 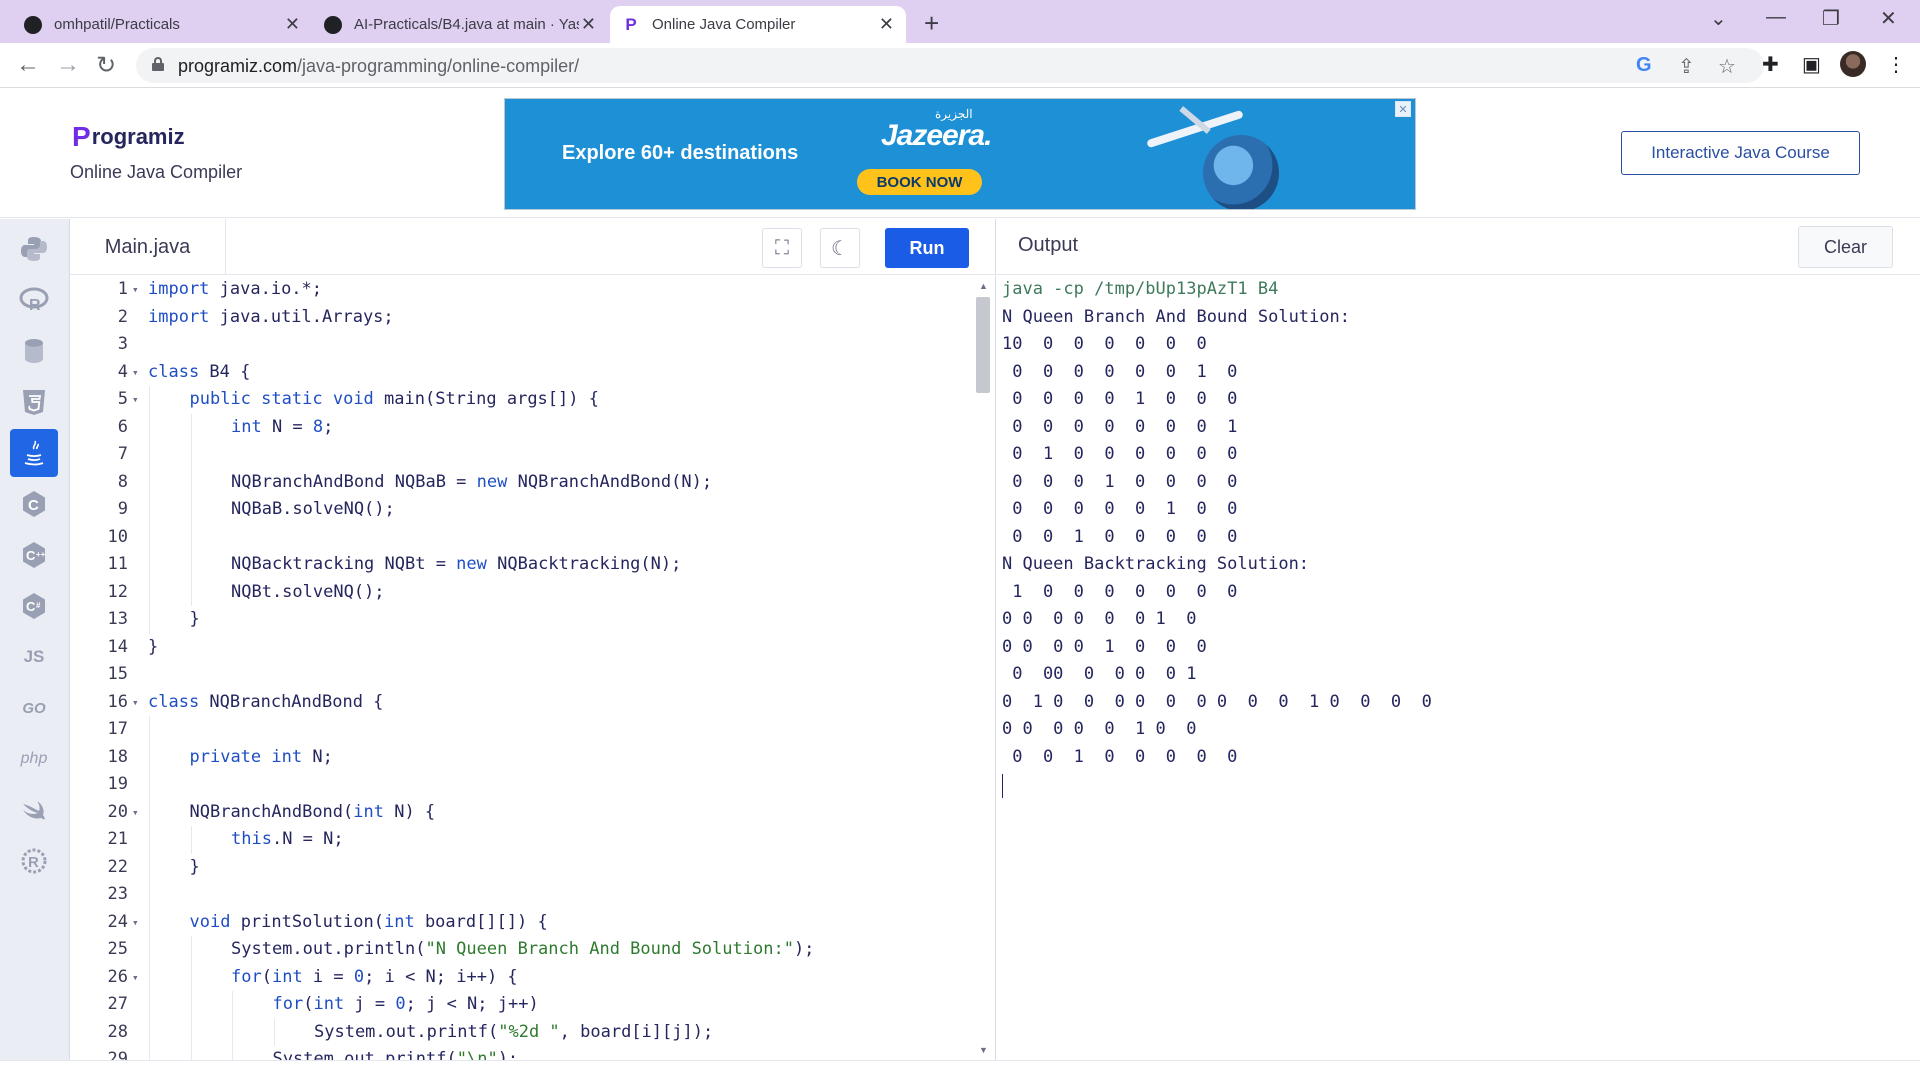 I want to click on share-icon: ⇪, so click(x=1686, y=66).